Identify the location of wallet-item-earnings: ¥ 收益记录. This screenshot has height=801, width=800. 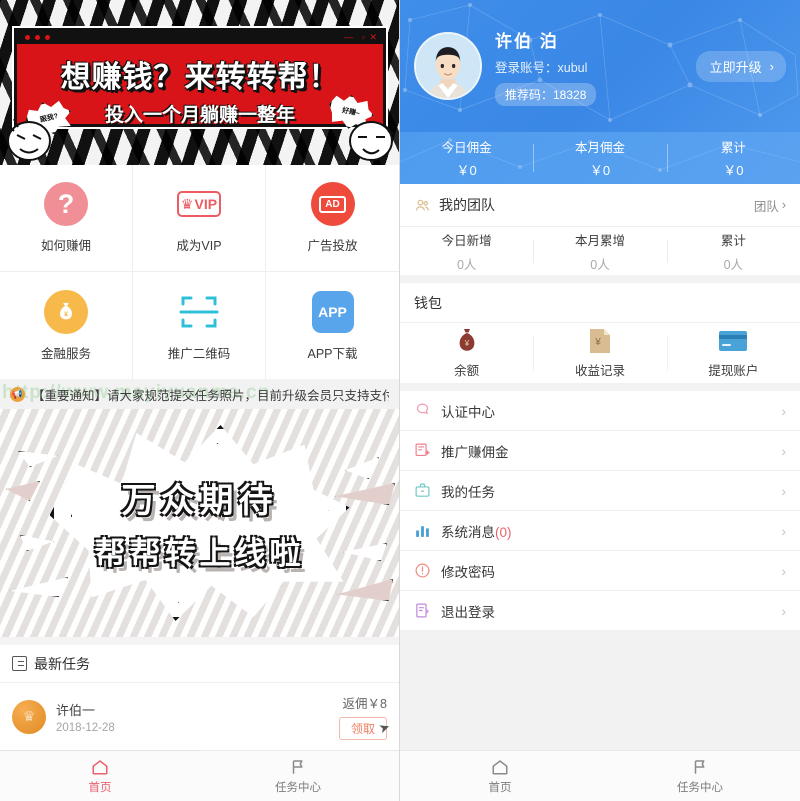
(599, 353).